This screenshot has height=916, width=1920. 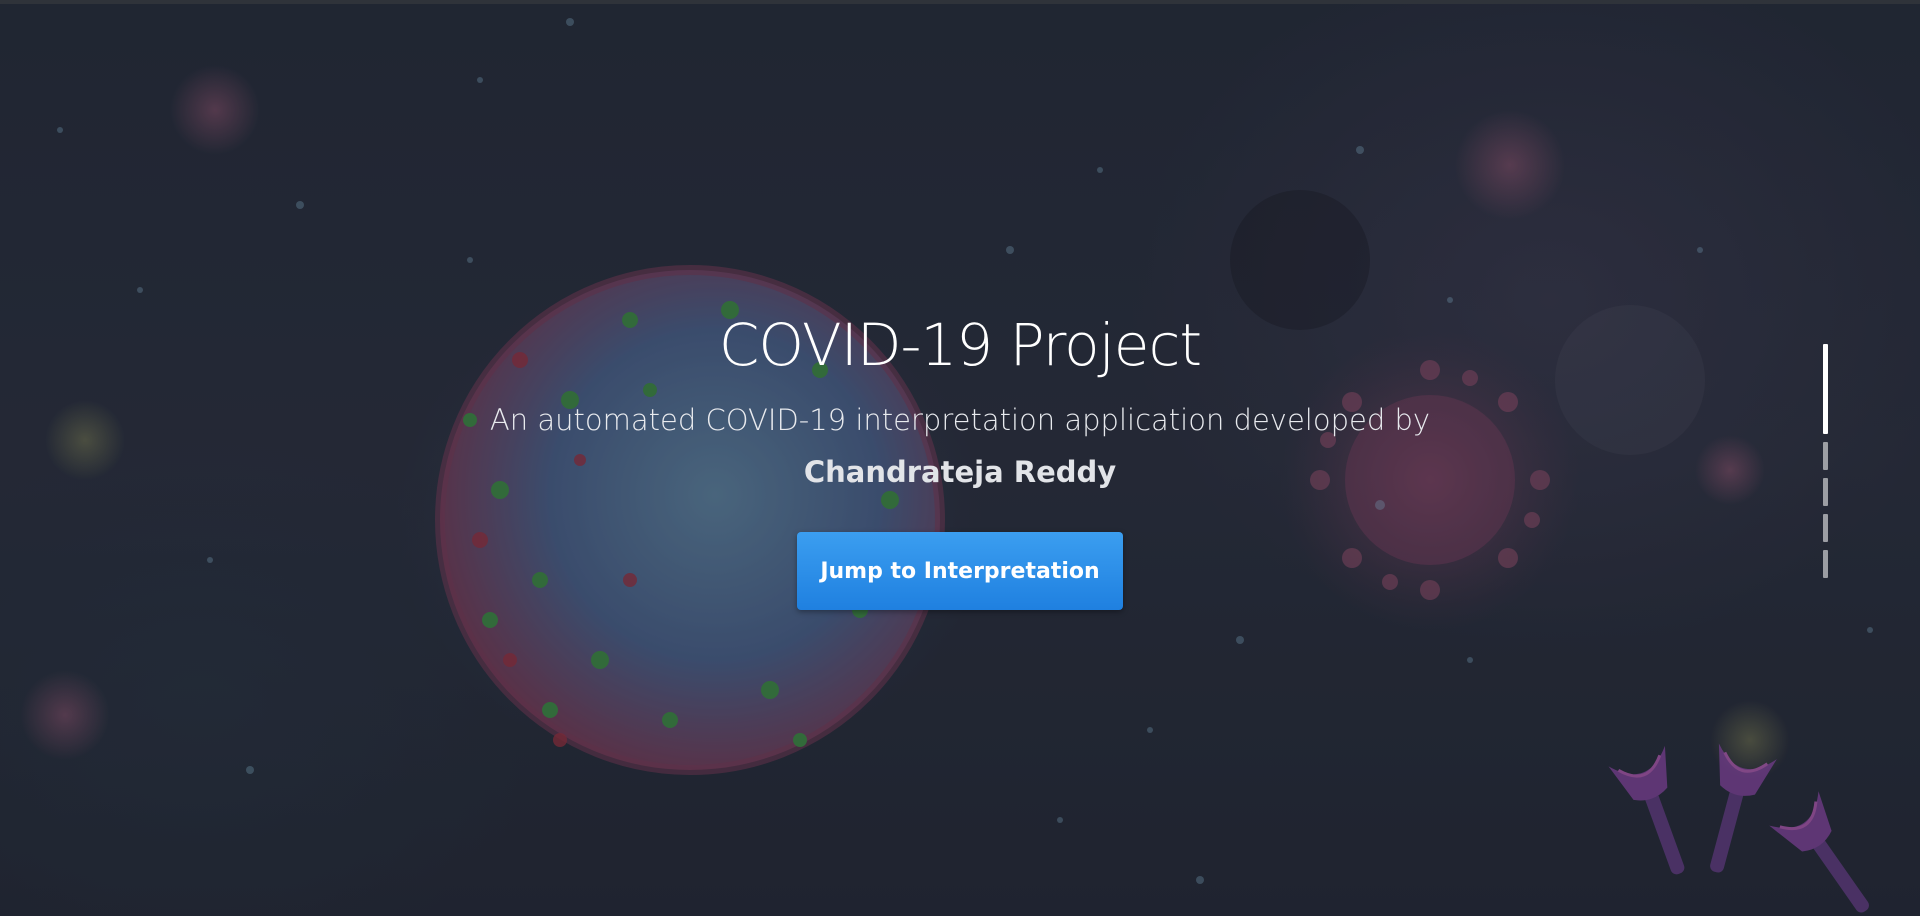 What do you see at coordinates (960, 571) in the screenshot?
I see `jump-to-interpretation-button: Jump to Interpretation` at bounding box center [960, 571].